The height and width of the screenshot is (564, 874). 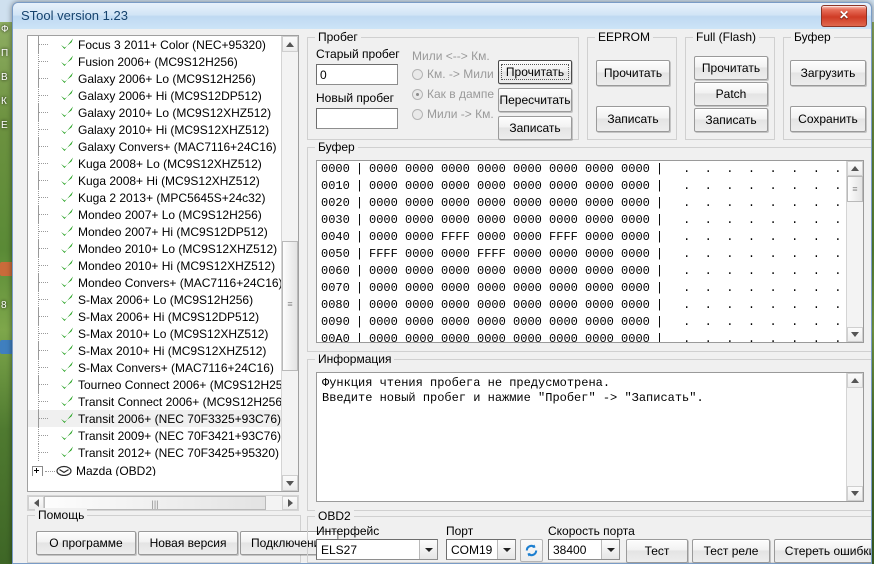 I want to click on port-select: COM19, so click(x=481, y=549).